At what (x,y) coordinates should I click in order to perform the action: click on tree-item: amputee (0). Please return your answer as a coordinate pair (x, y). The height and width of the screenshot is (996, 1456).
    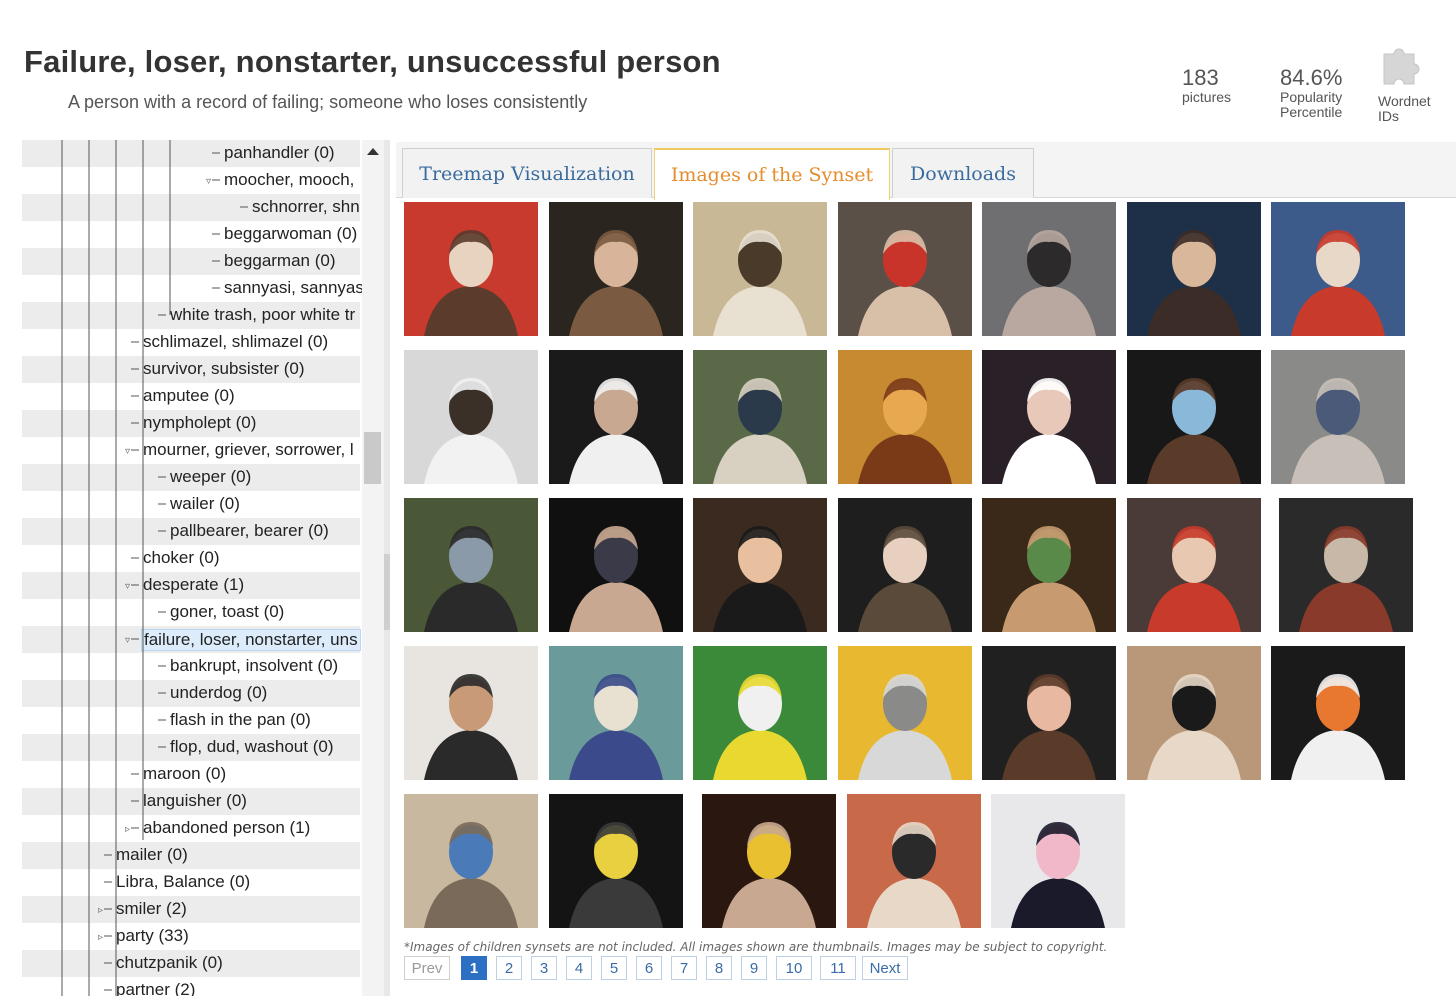
    Looking at the image, I should click on (191, 396).